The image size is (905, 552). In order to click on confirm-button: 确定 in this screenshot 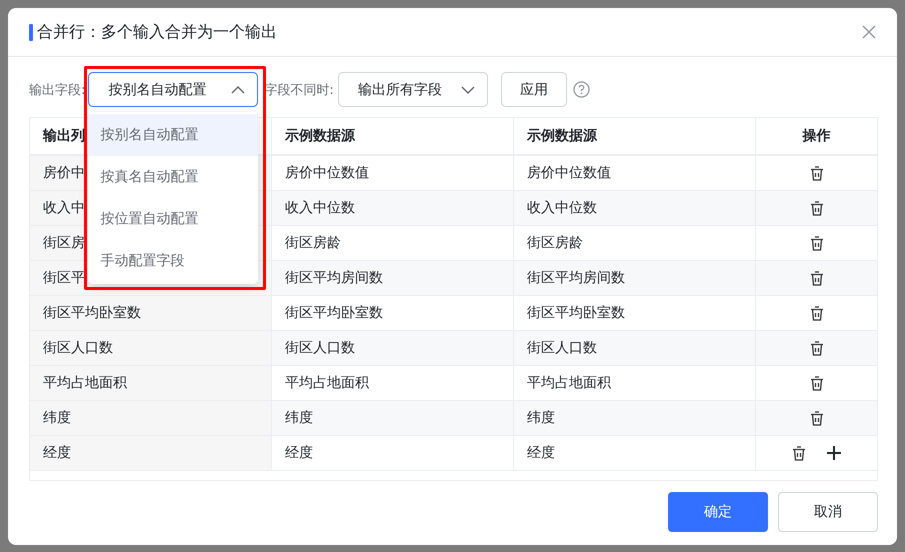, I will do `click(718, 512)`.